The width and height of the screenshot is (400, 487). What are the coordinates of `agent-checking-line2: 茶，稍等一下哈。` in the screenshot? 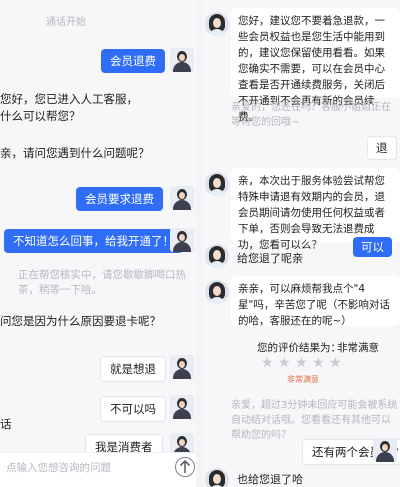 It's located at (60, 290).